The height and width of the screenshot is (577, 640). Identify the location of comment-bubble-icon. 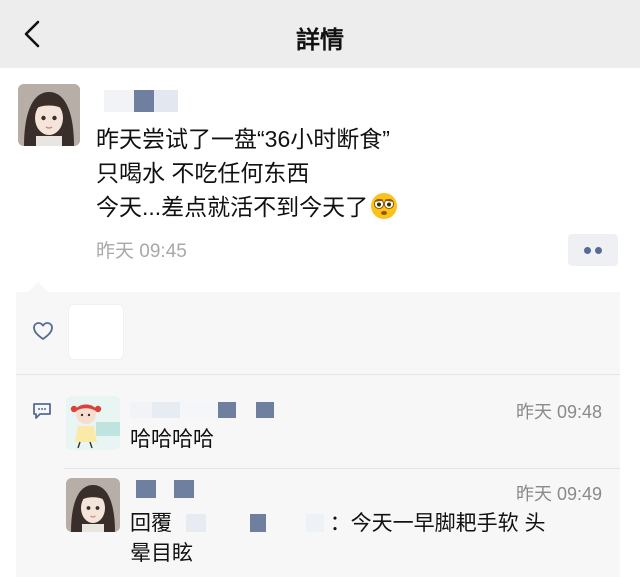
(42, 411).